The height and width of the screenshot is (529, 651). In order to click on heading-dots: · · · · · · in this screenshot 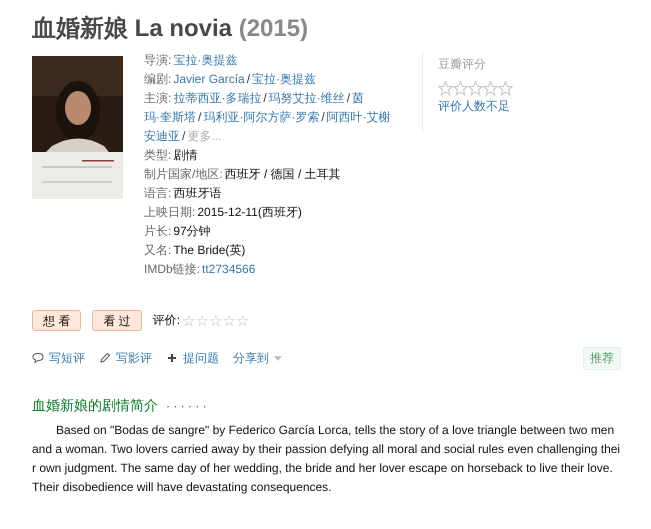, I will do `click(186, 406)`.